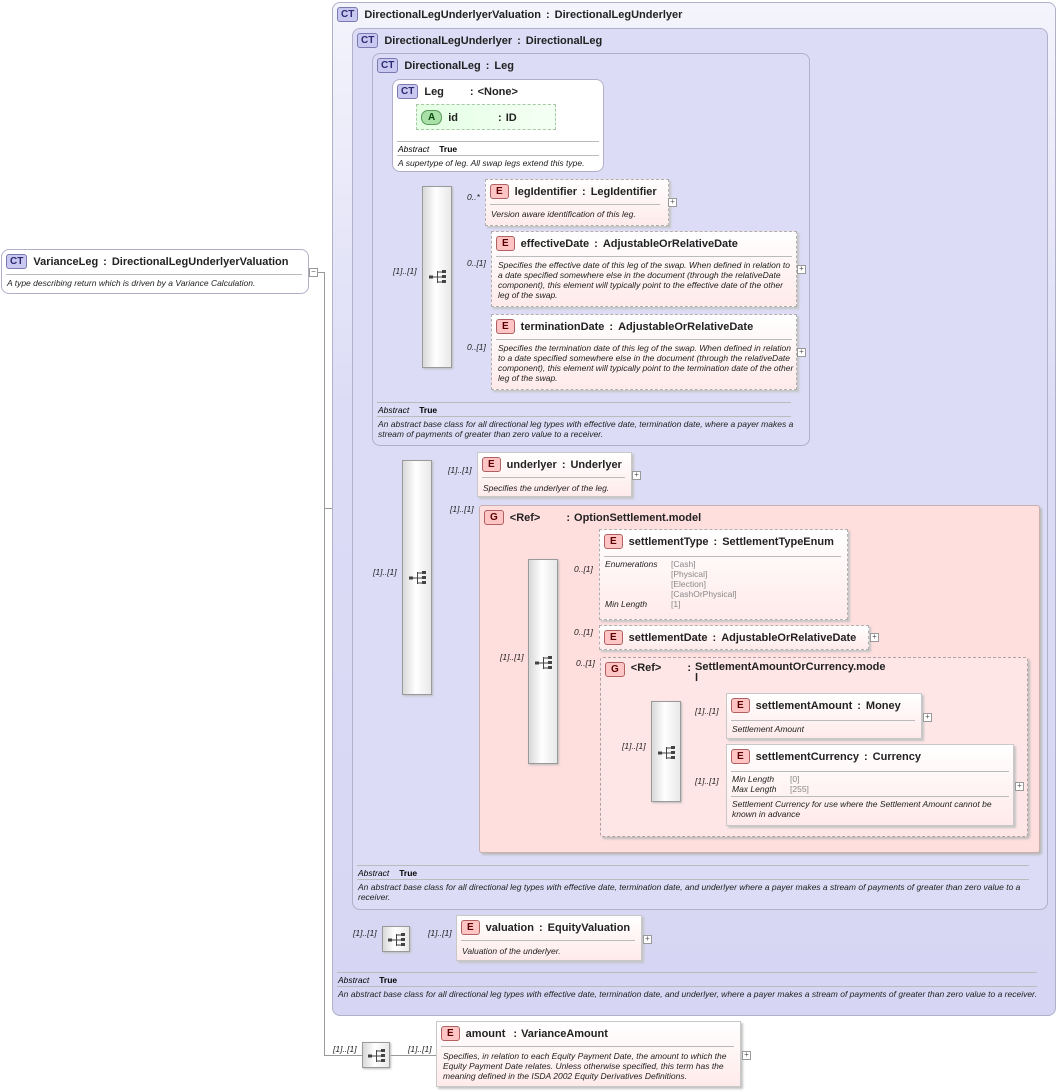 This screenshot has height=1092, width=1061. I want to click on element-type: SettlementTypeEnum, so click(778, 541).